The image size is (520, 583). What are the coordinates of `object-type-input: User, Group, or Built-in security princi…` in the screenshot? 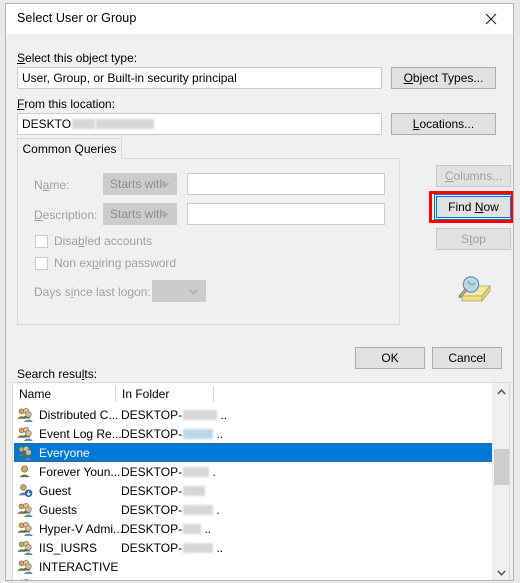 It's located at (199, 78).